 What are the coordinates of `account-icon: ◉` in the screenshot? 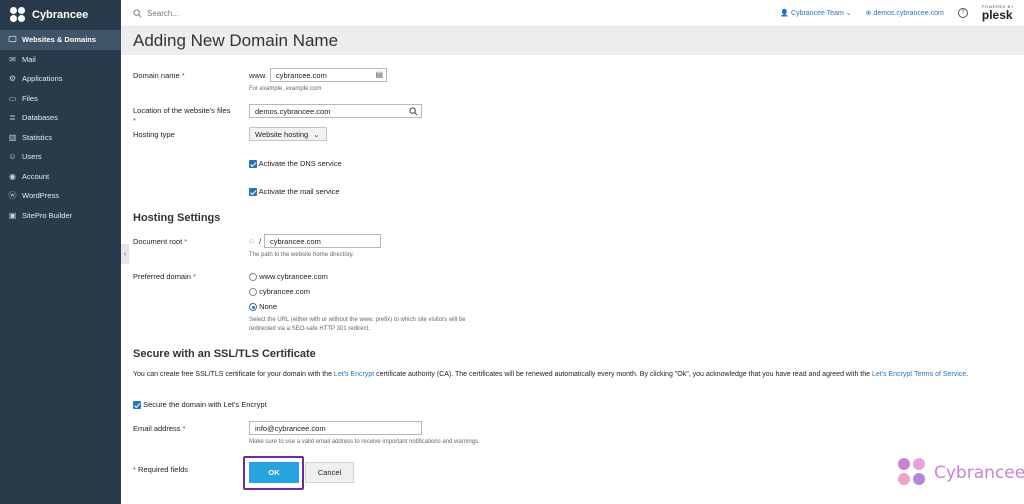 It's located at (12, 176).